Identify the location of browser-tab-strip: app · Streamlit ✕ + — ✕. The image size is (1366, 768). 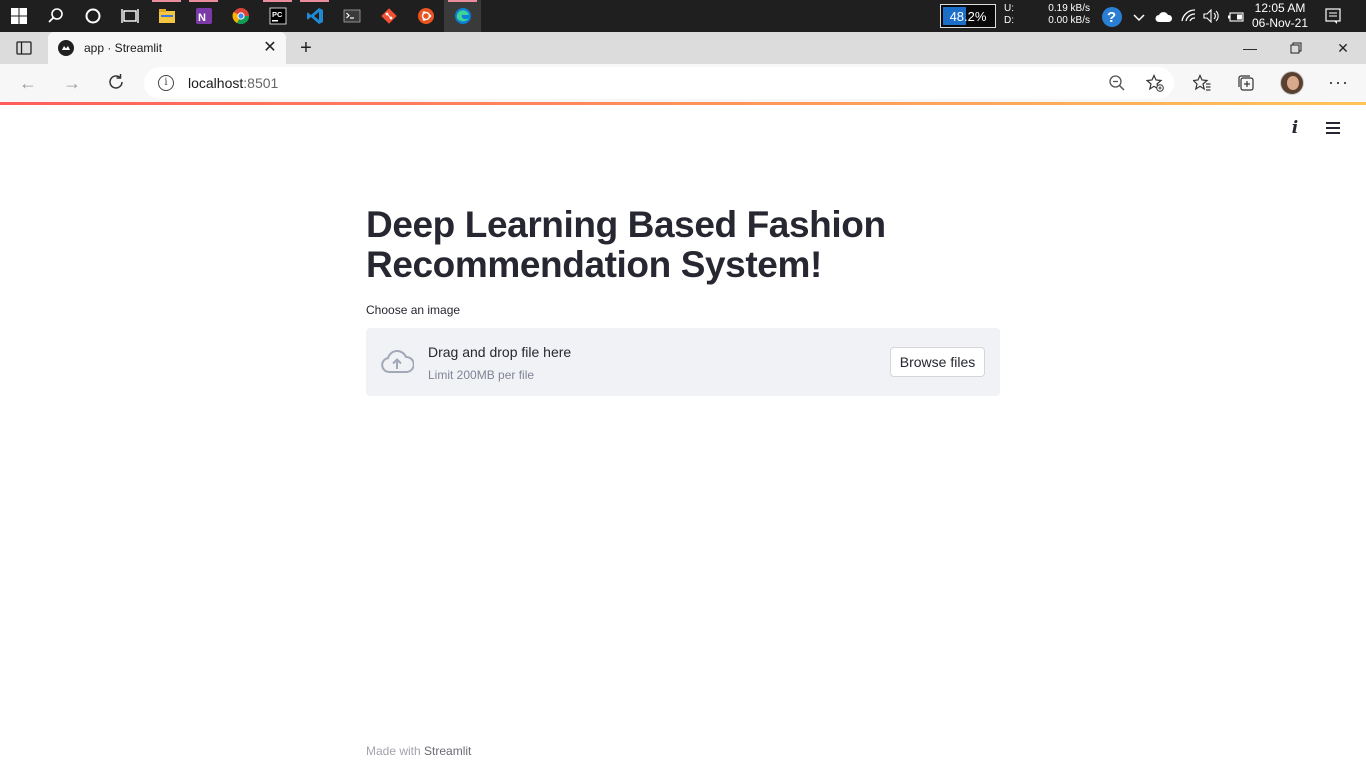
(683, 48).